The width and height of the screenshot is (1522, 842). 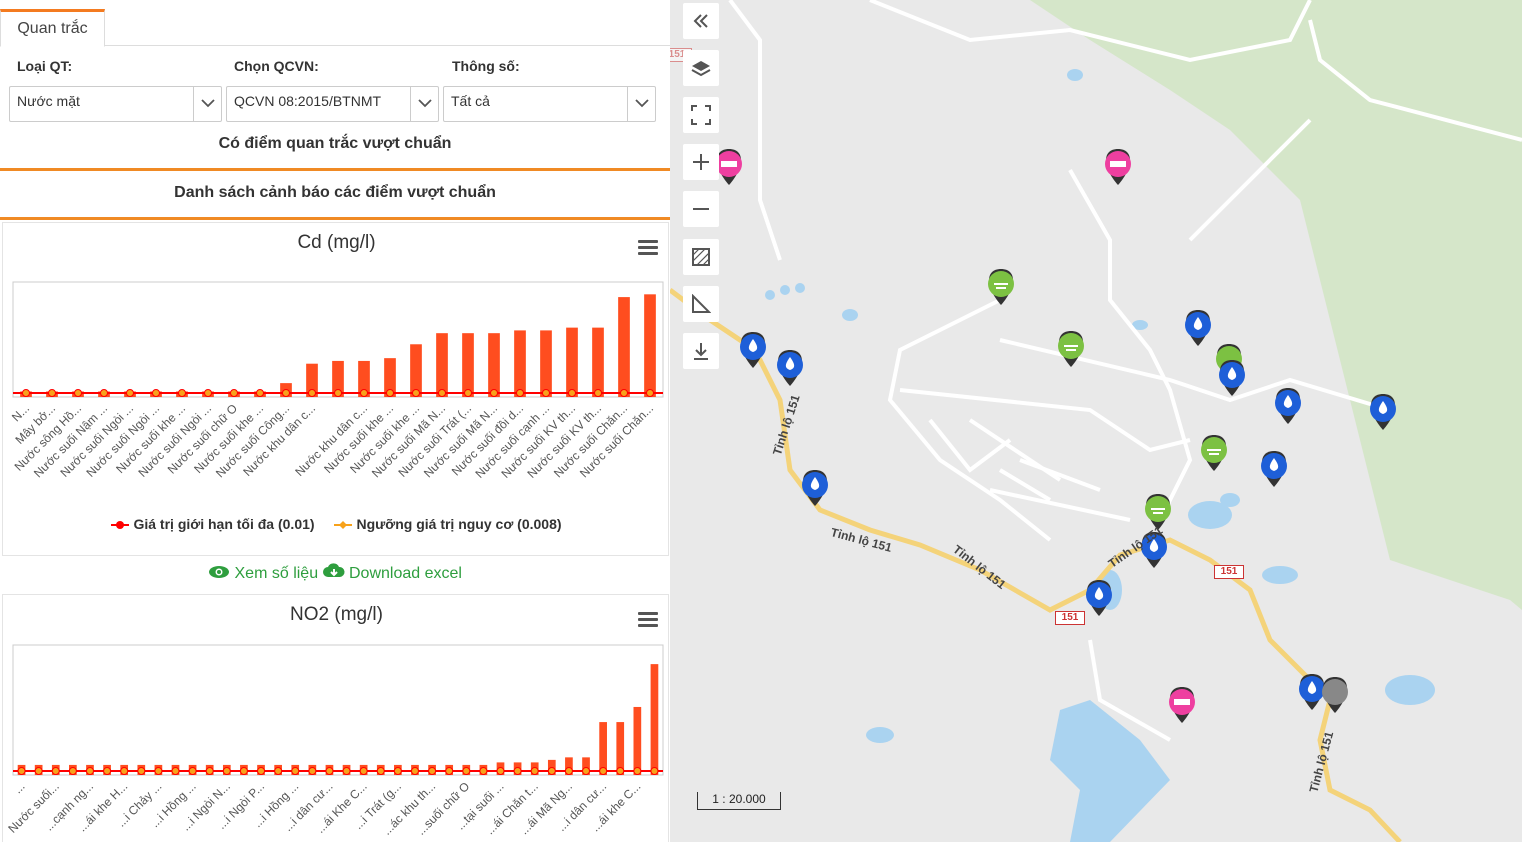 I want to click on legend-limit: Giá trị giới hạn tối đa (0.01), so click(x=213, y=524).